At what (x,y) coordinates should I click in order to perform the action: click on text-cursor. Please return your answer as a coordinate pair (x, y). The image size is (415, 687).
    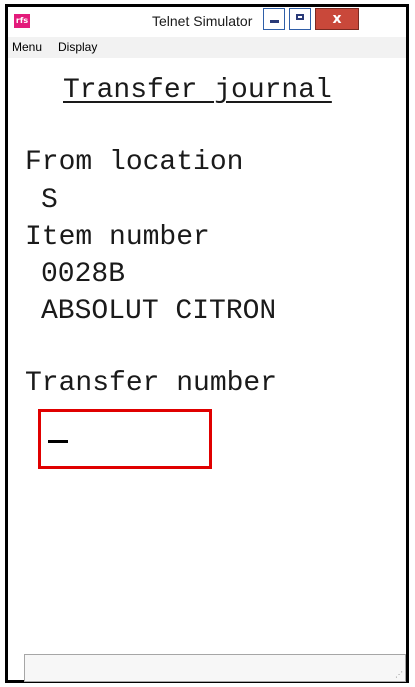
    Looking at the image, I should click on (58, 441).